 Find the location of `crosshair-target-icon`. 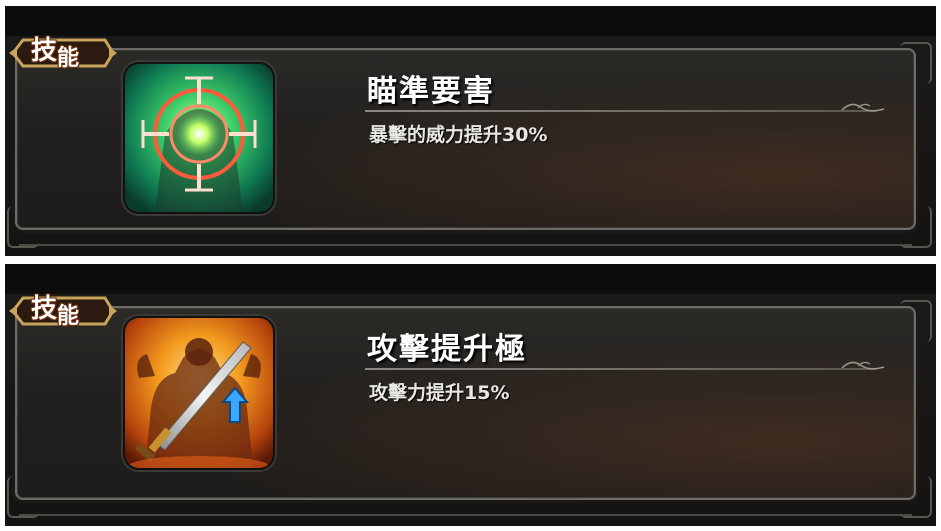

crosshair-target-icon is located at coordinates (199, 138).